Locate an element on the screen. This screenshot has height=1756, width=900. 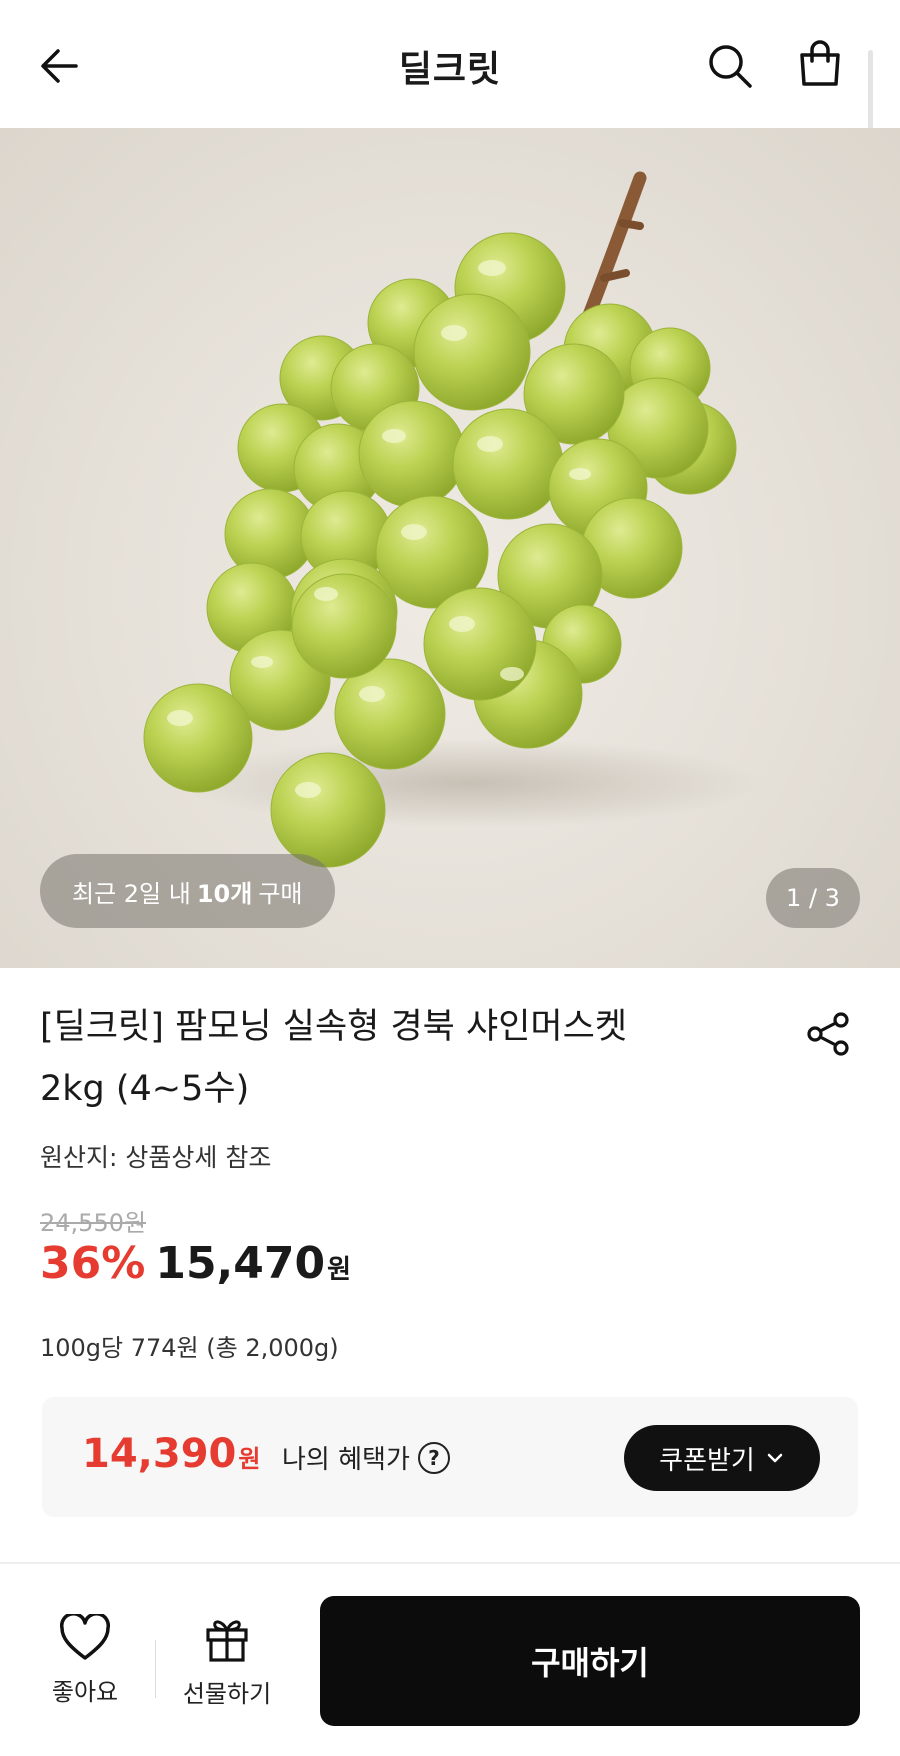
benefit-currency: 원 is located at coordinates (249, 1459).